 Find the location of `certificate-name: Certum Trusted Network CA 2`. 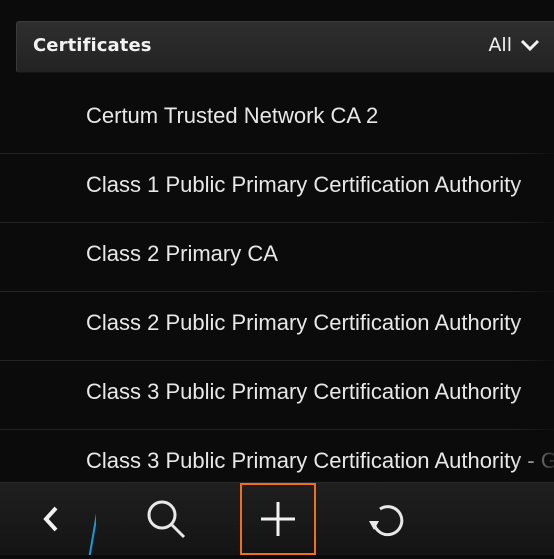

certificate-name: Certum Trusted Network CA 2 is located at coordinates (232, 115).